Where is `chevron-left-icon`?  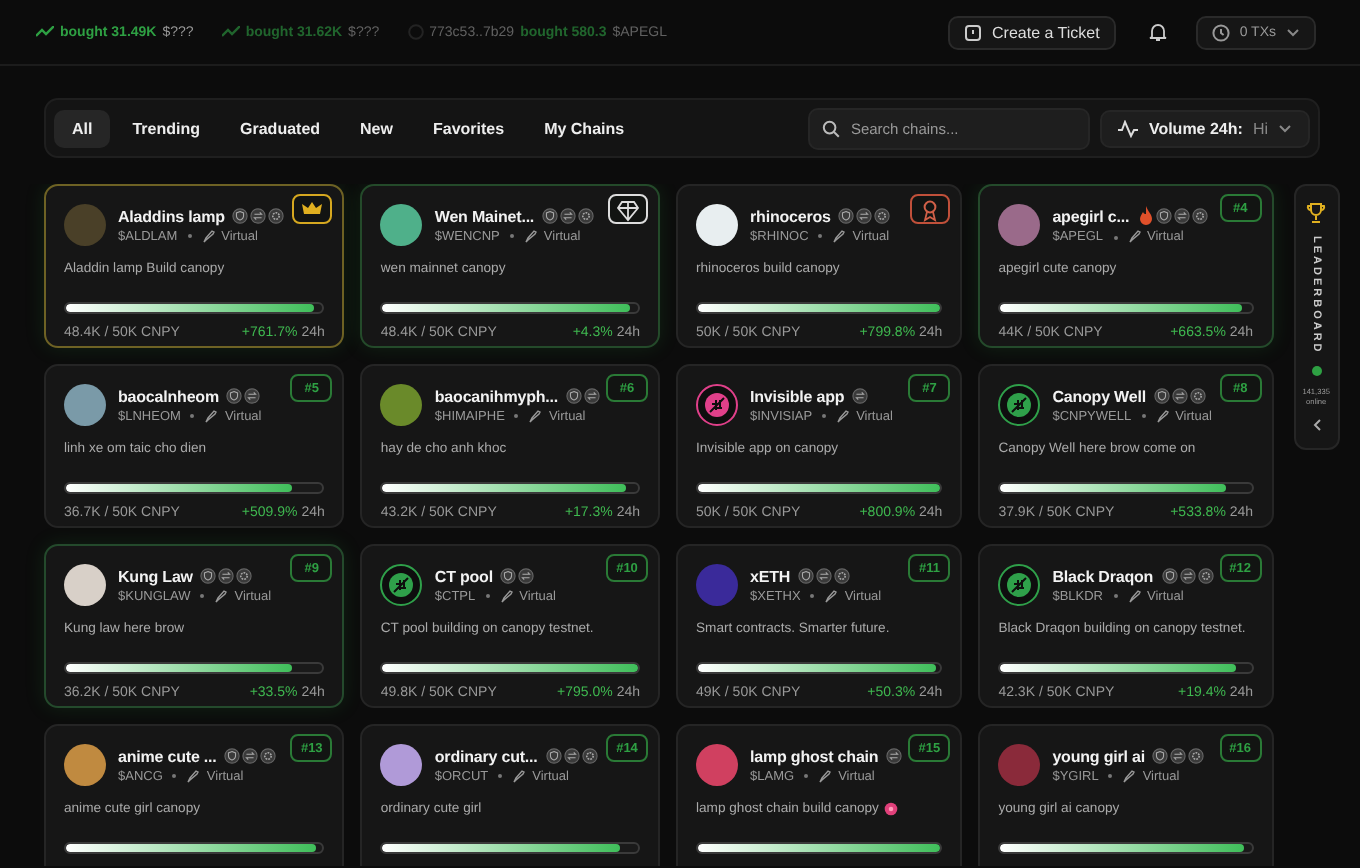
chevron-left-icon is located at coordinates (1316, 425).